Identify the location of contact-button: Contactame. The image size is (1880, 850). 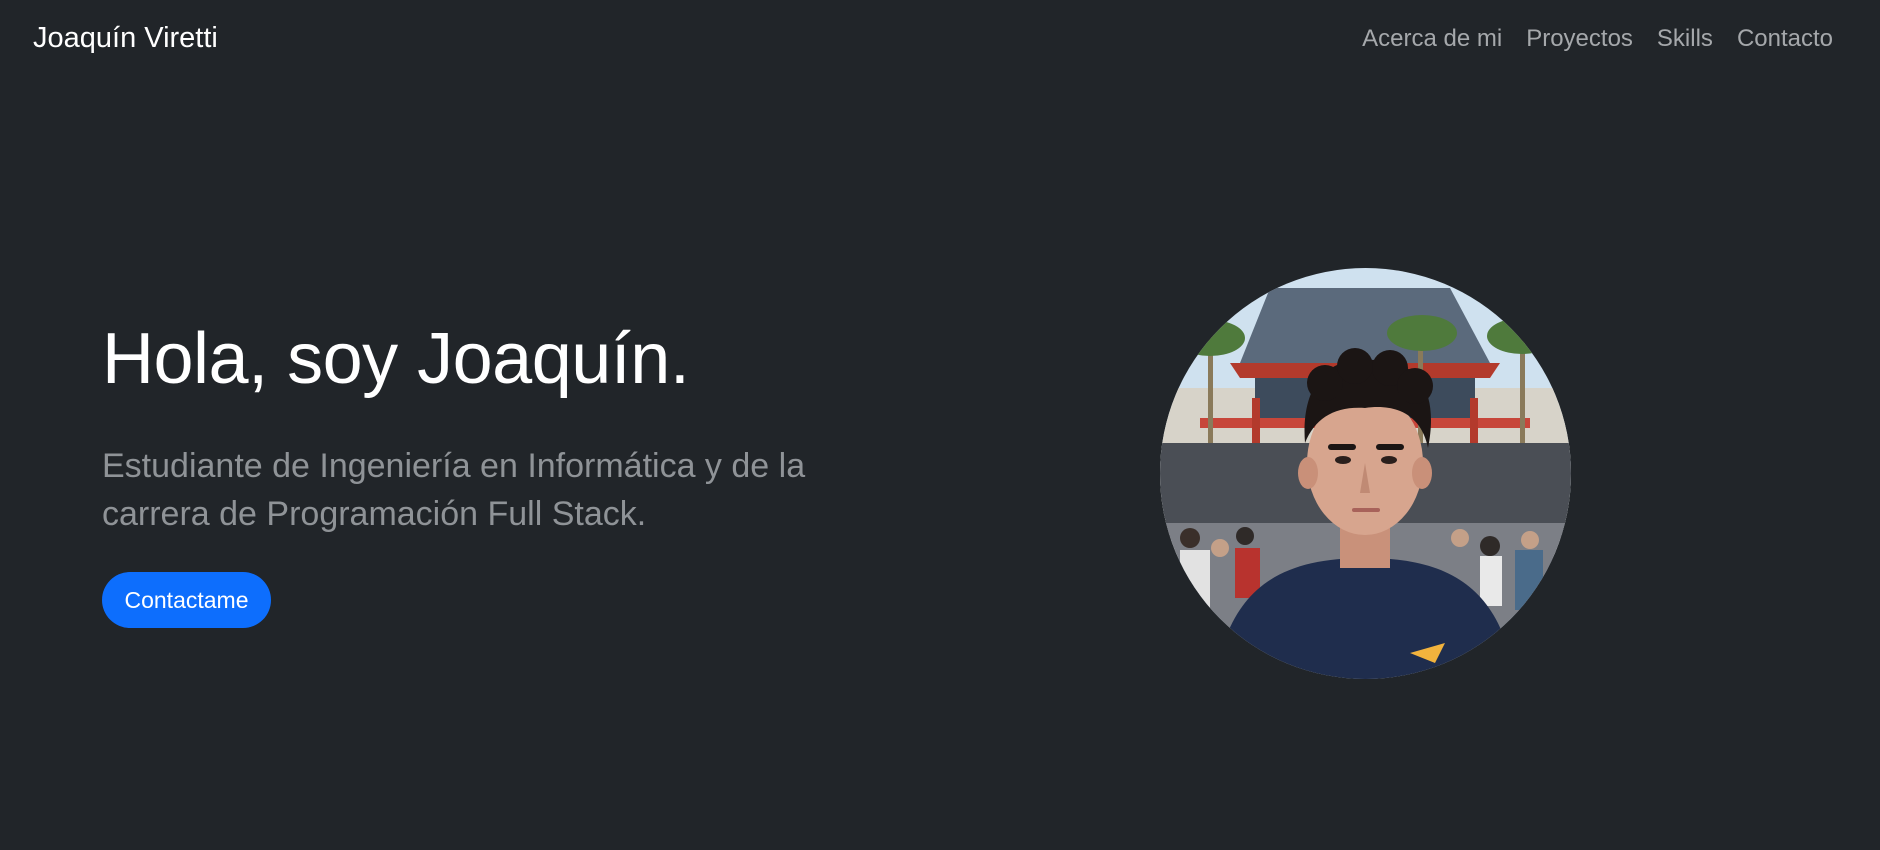
(186, 600).